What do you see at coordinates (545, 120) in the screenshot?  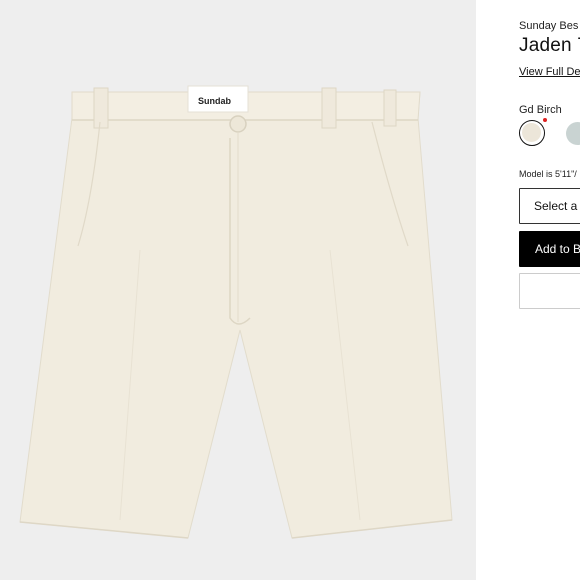 I see `new-color-marker-icon` at bounding box center [545, 120].